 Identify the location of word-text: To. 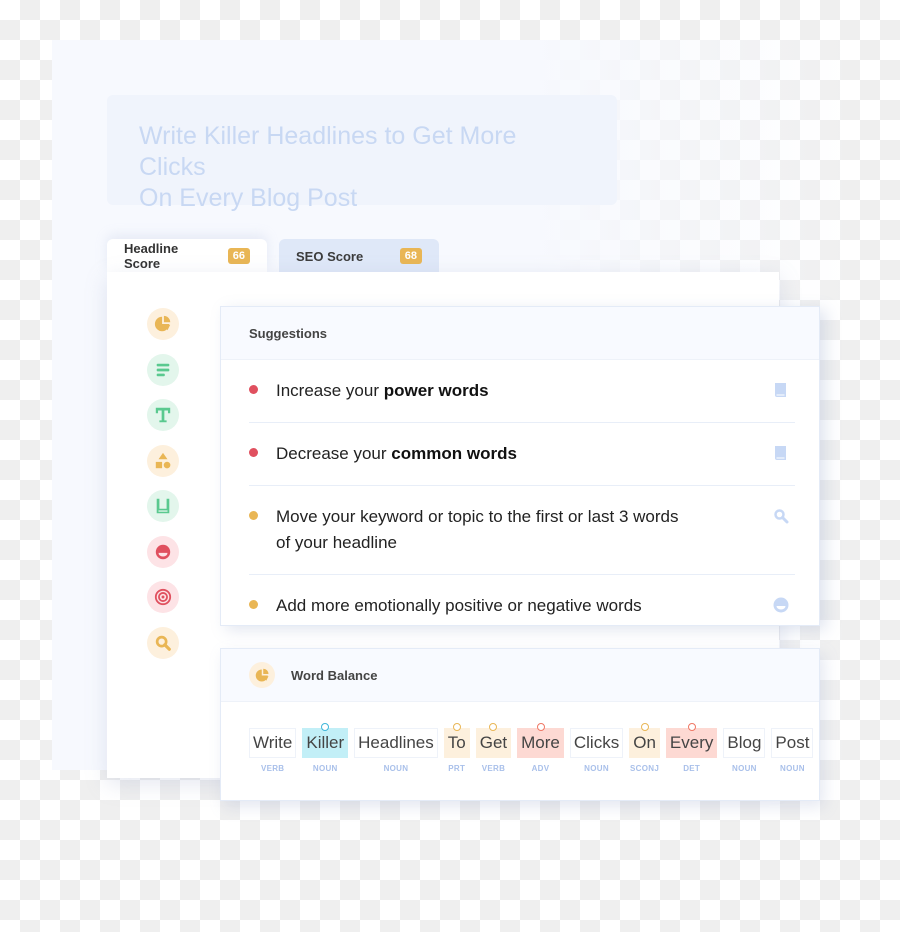
(456, 743).